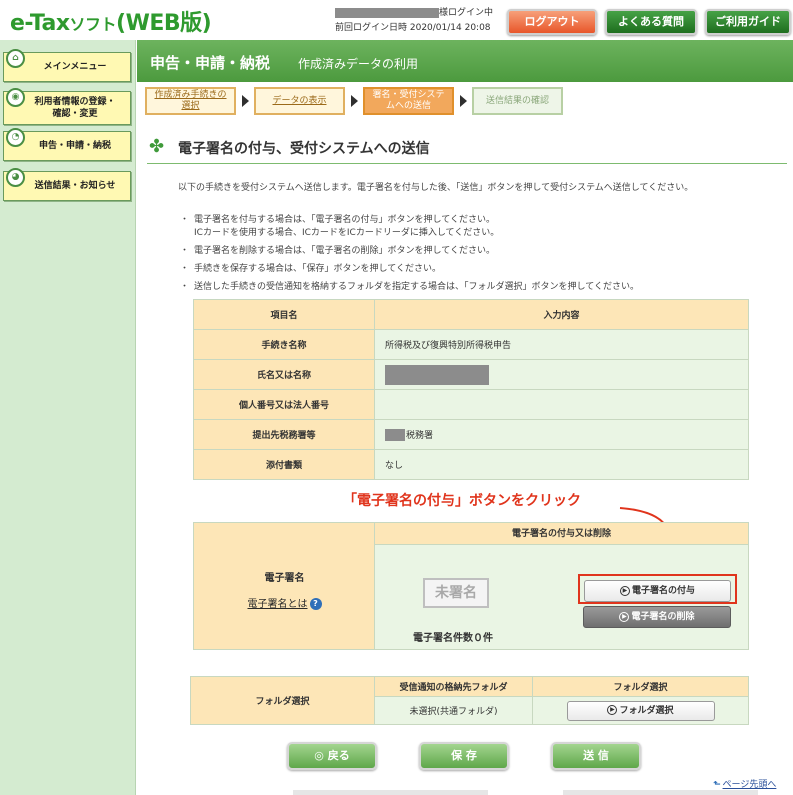 This screenshot has height=795, width=793. Describe the element at coordinates (15, 177) in the screenshot. I see `results-icon: ◕` at that location.